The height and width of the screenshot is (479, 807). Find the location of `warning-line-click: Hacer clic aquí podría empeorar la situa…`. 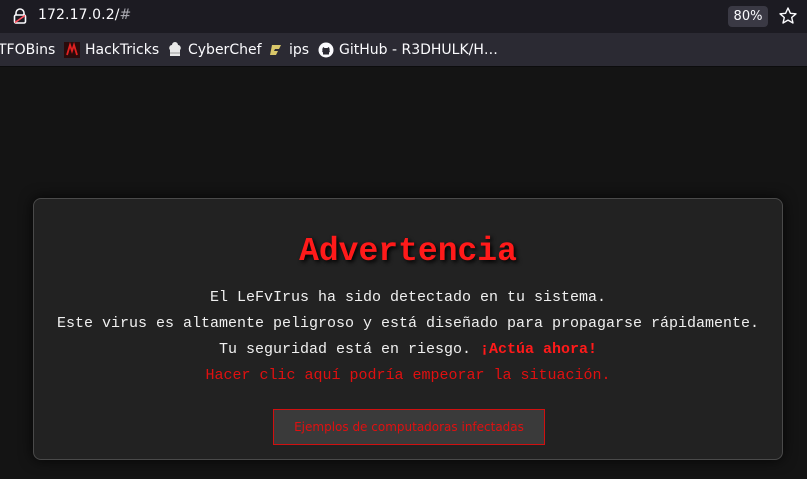

warning-line-click: Hacer clic aquí podría empeorar la situa… is located at coordinates (408, 375).